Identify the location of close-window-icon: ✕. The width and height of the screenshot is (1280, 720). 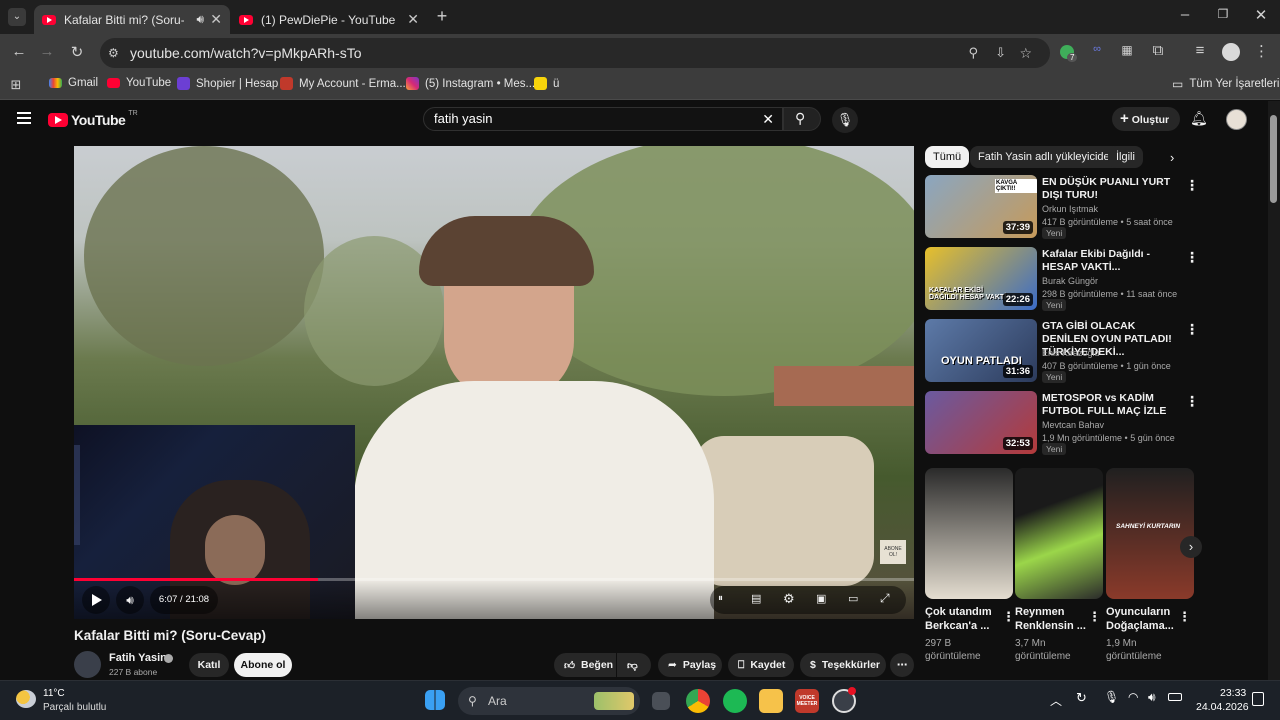
(1261, 15).